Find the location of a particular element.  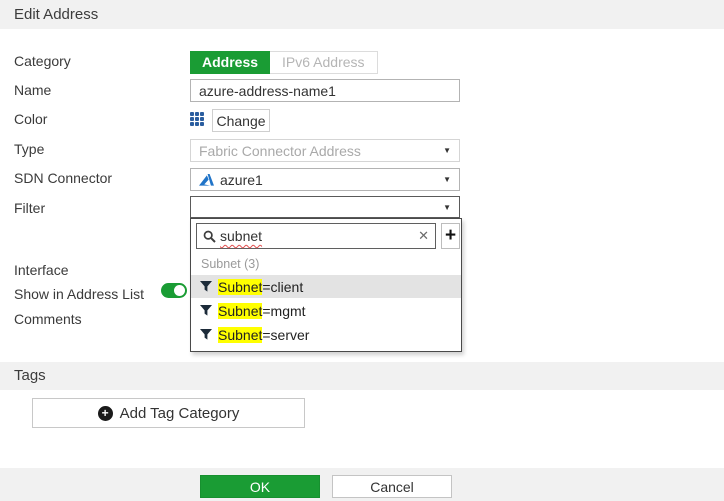

sdn-connector-label: SDN Connector is located at coordinates (63, 178).